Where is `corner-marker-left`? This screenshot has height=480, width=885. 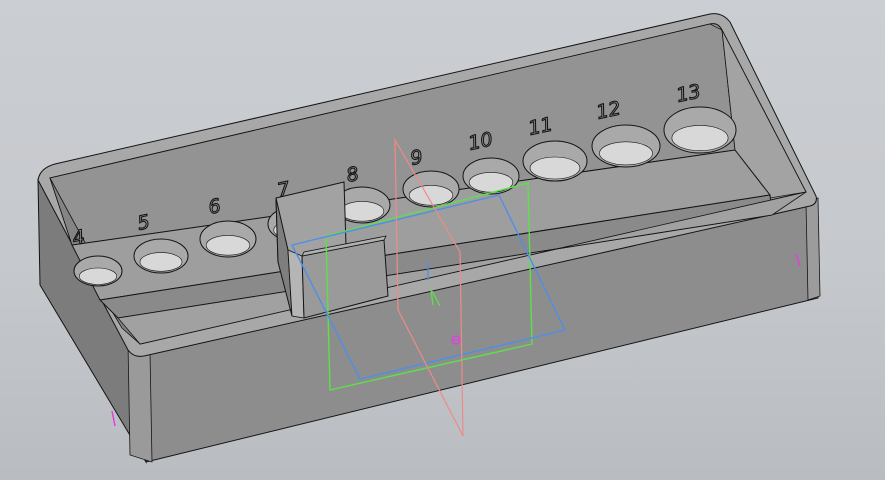
corner-marker-left is located at coordinates (113, 418).